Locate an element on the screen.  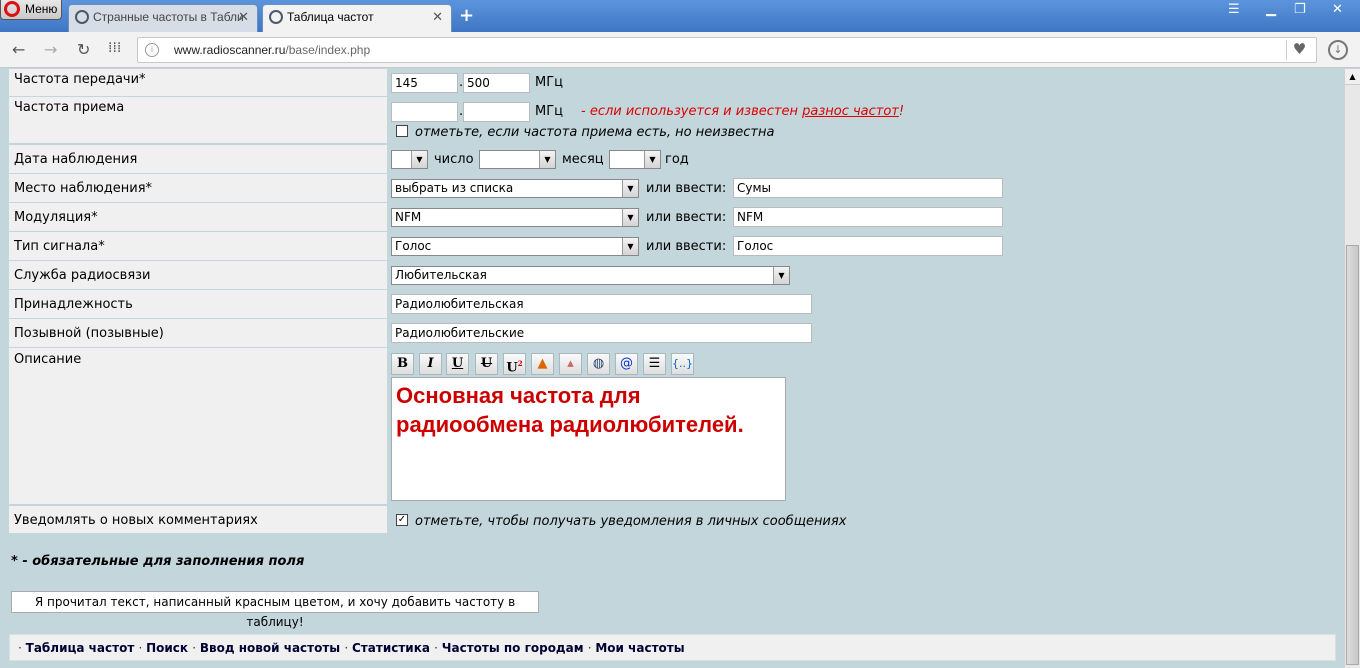
signal-select: Голос ▼ is located at coordinates (515, 246).